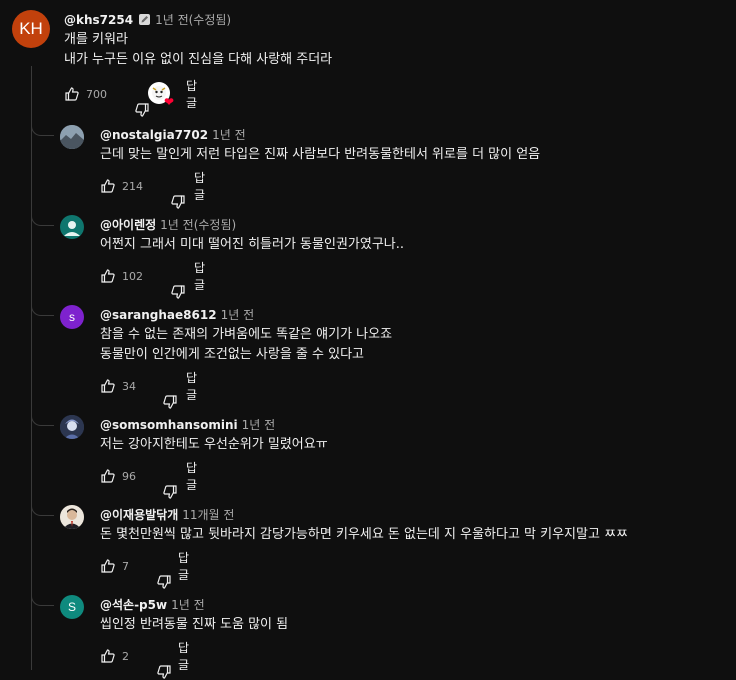  I want to click on comment-header: @nostalgia7702 1년 전, so click(173, 134).